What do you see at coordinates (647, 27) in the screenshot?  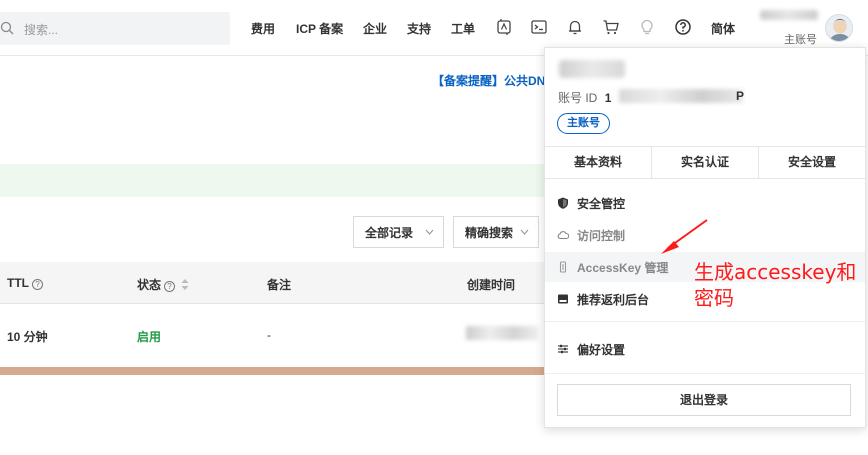 I see `lightbulb-icon` at bounding box center [647, 27].